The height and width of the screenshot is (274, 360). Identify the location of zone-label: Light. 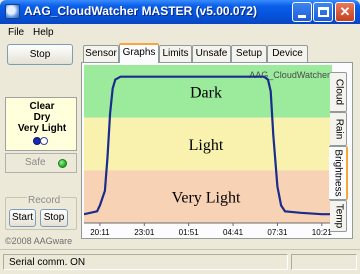
(206, 145).